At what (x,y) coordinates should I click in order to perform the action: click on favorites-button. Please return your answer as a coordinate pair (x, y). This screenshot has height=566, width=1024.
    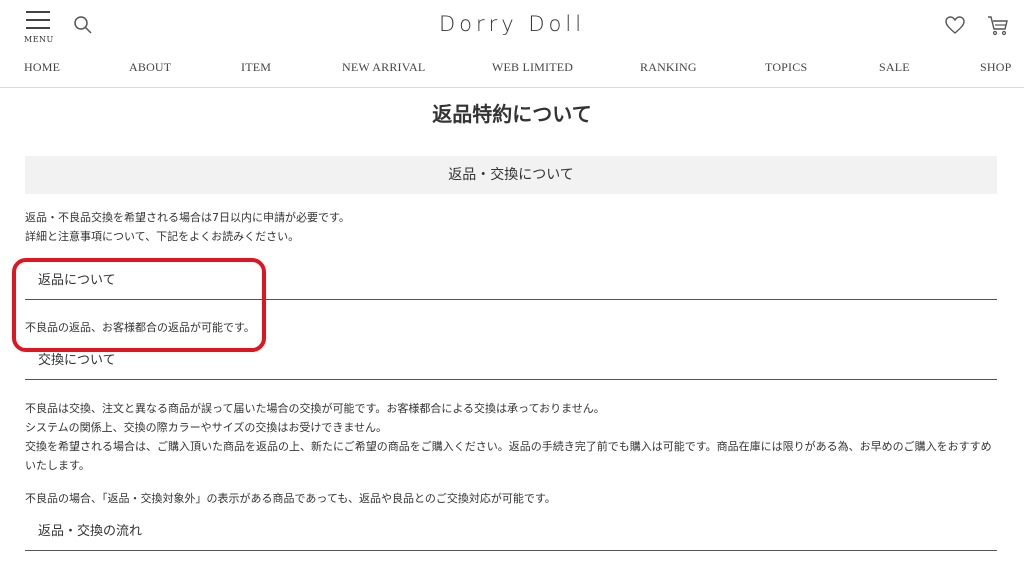
    Looking at the image, I should click on (955, 25).